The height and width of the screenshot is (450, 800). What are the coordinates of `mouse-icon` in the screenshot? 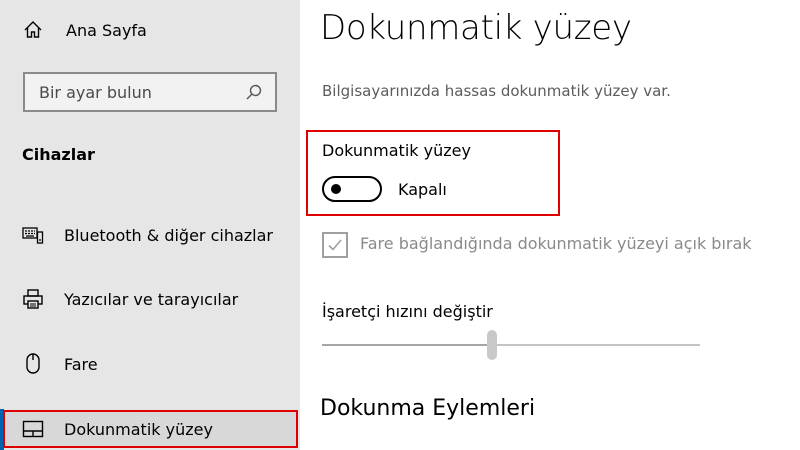 It's located at (33, 364).